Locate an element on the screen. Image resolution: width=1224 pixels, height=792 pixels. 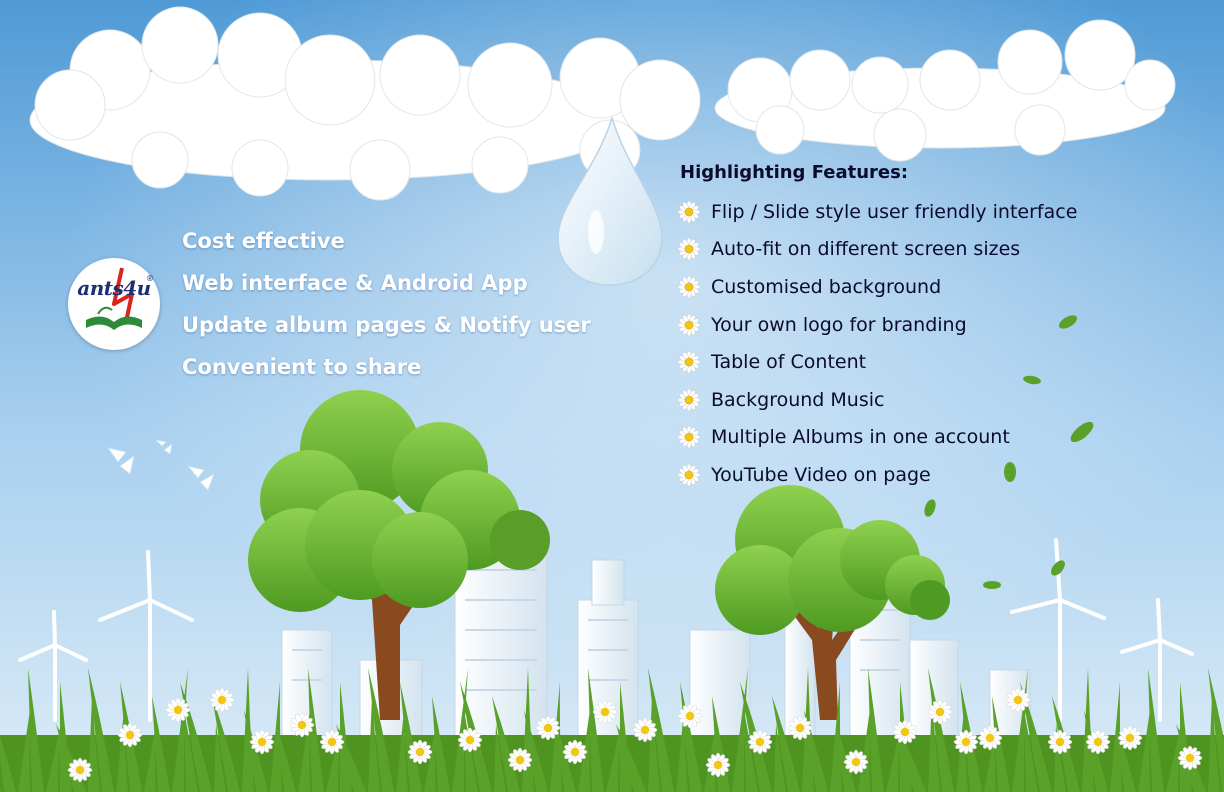
feature-item: Table of Content is located at coordinates (877, 362).